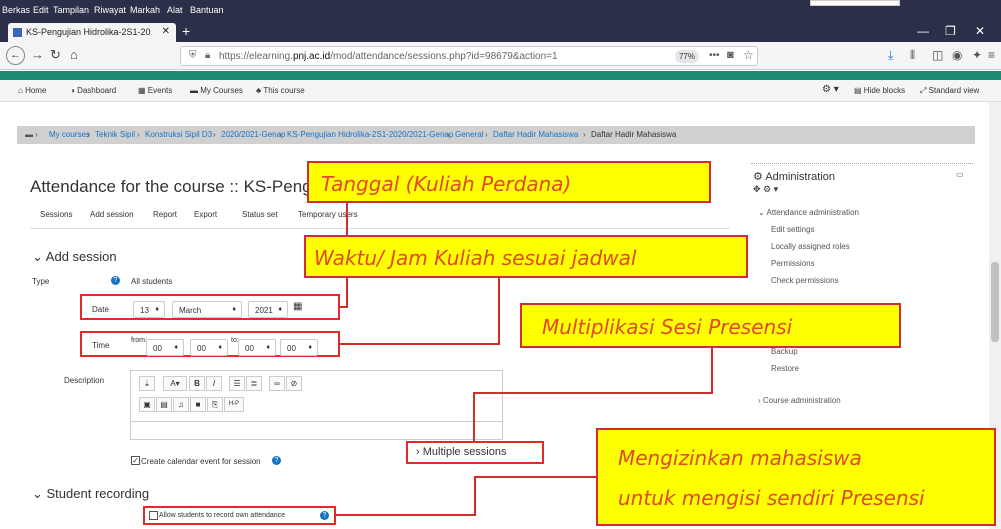  What do you see at coordinates (165, 214) in the screenshot?
I see `tab-report: Report` at bounding box center [165, 214].